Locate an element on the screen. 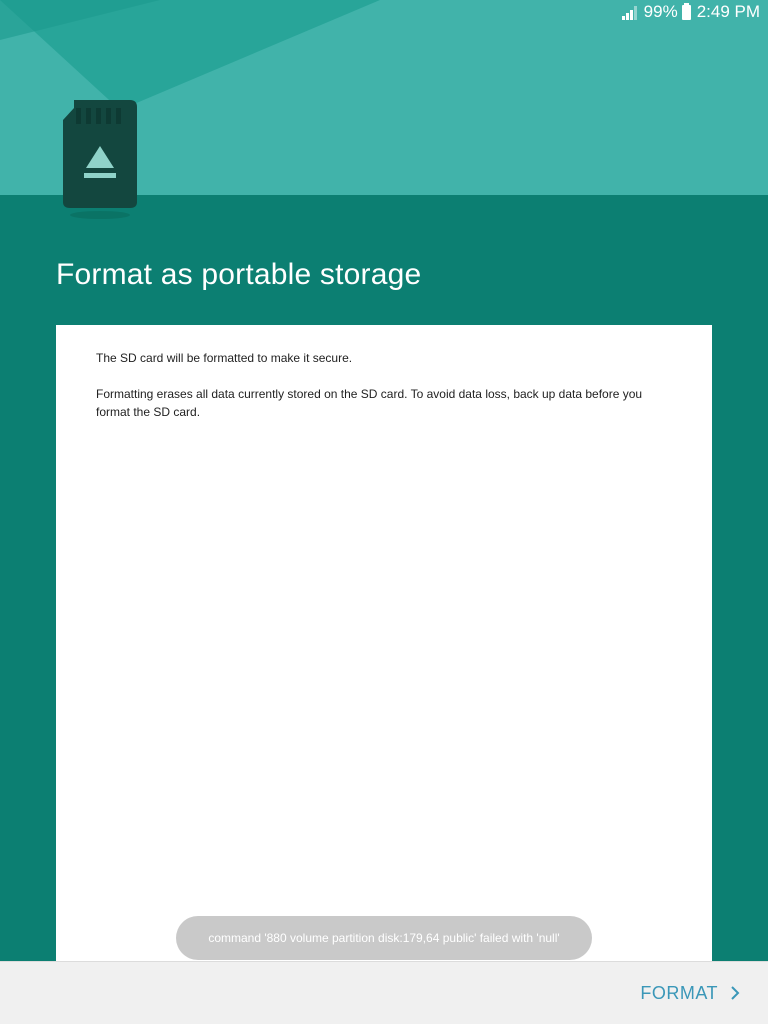 This screenshot has width=768, height=1024. format-button-label: FORMAT is located at coordinates (679, 992).